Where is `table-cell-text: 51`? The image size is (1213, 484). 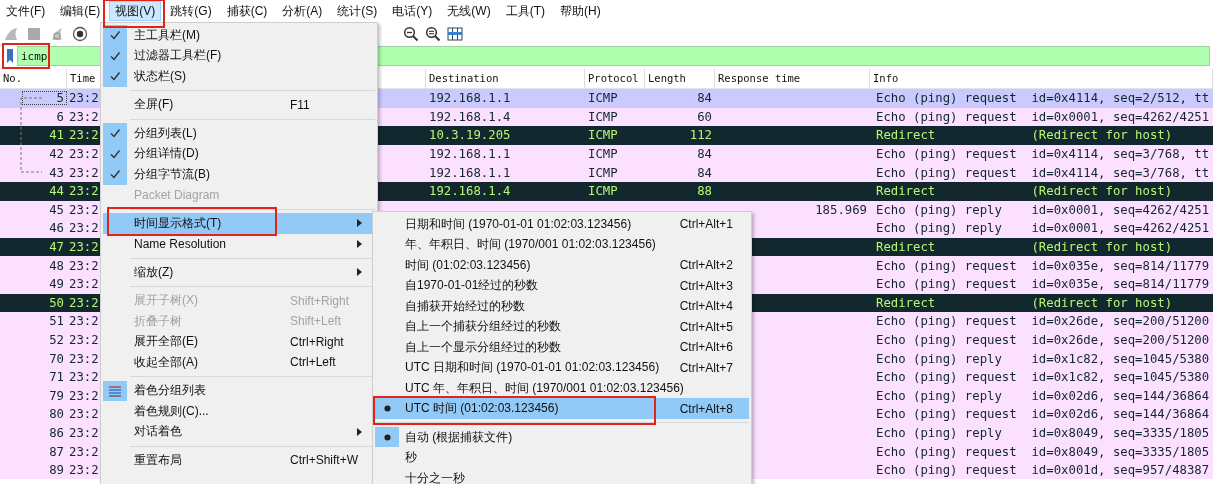
table-cell-text: 51 is located at coordinates (56, 321).